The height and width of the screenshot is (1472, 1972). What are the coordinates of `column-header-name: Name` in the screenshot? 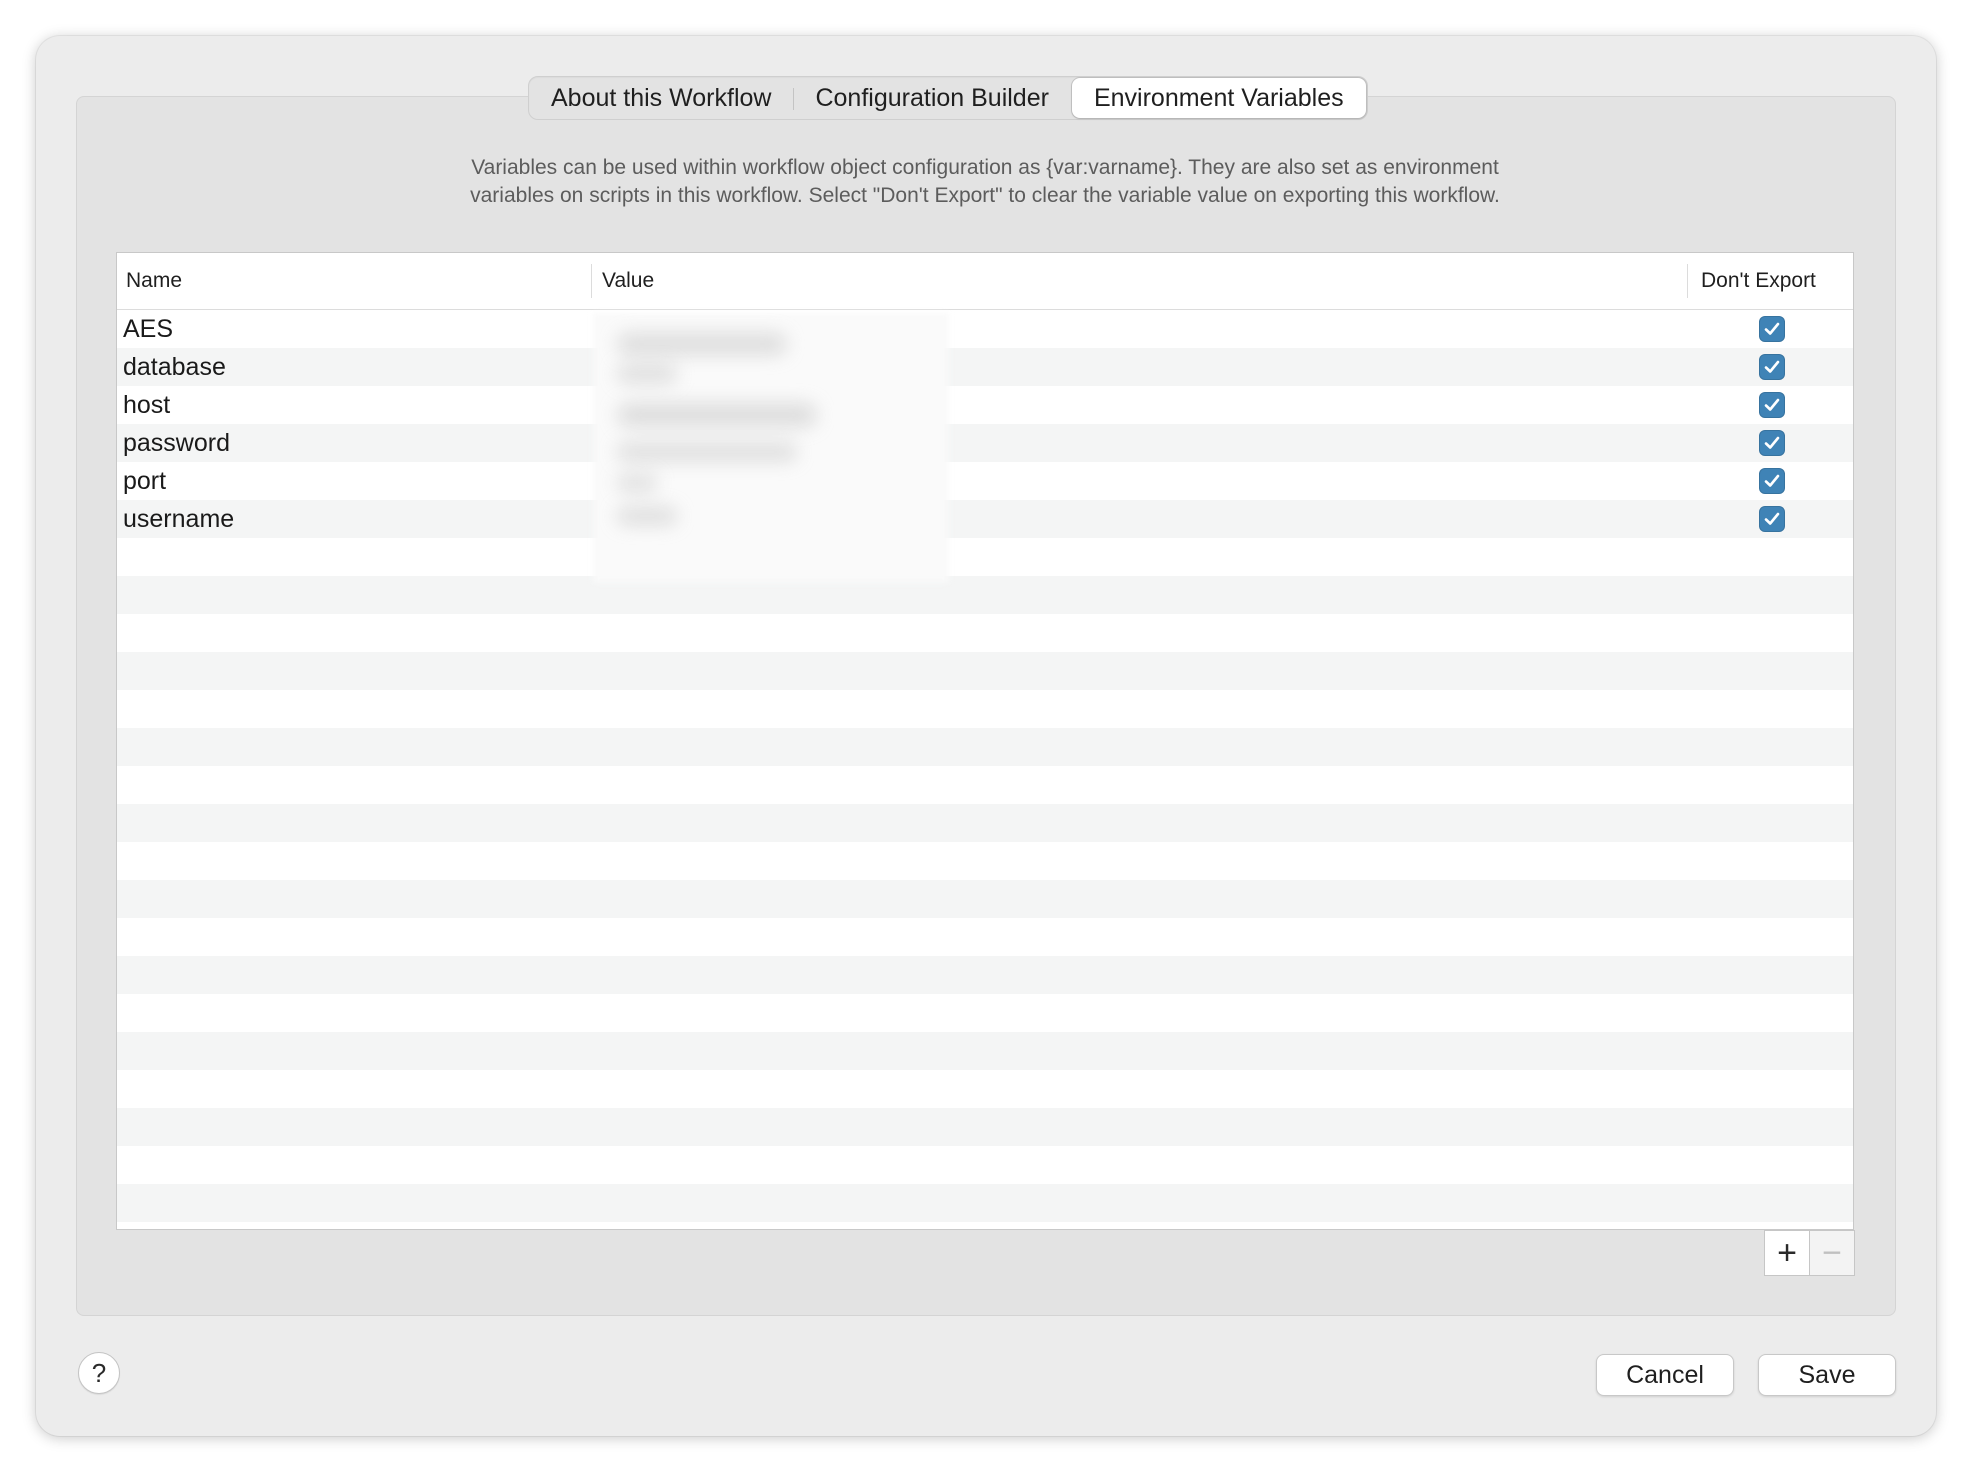 It's located at (154, 281).